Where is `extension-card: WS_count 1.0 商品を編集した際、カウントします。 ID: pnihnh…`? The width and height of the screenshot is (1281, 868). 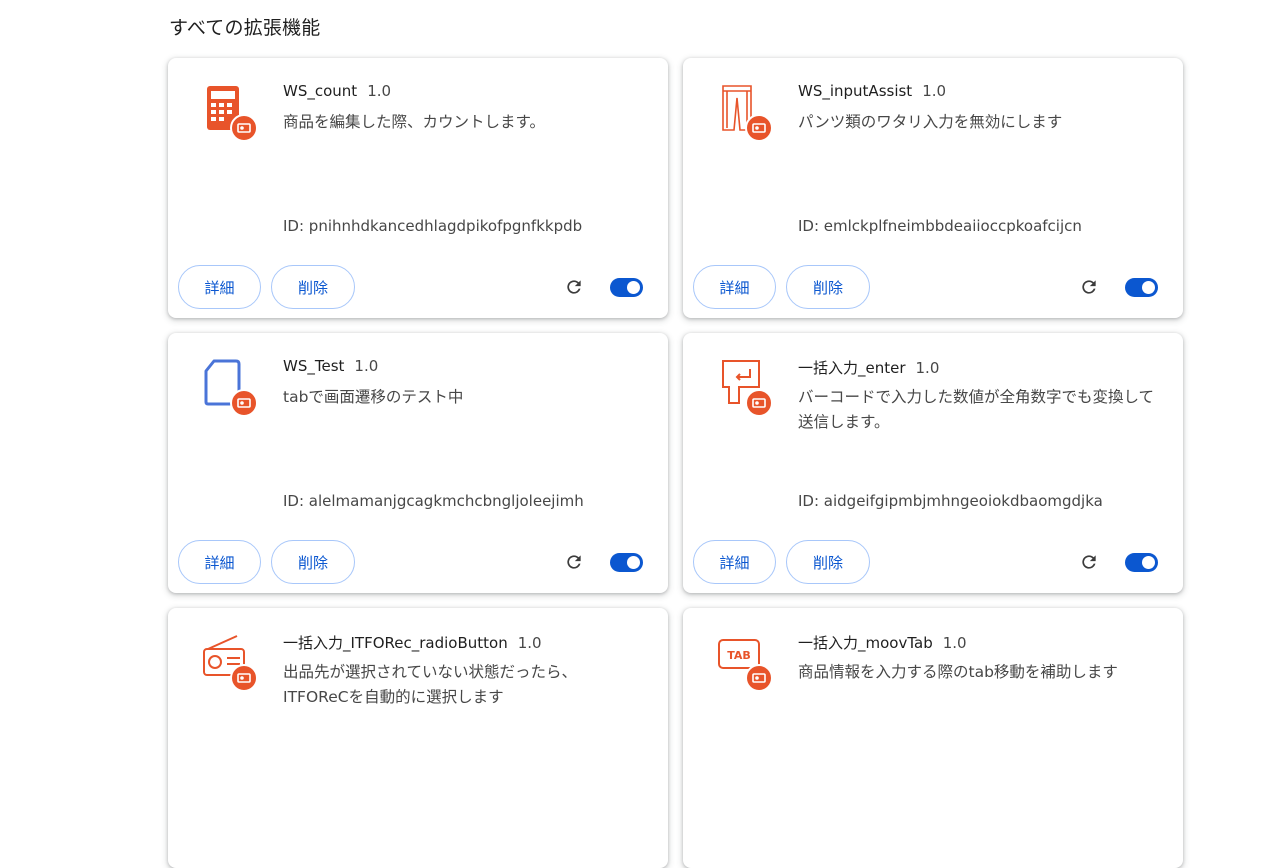 extension-card: WS_count 1.0 商品を編集した際、カウントします。 ID: pnihnh… is located at coordinates (418, 188).